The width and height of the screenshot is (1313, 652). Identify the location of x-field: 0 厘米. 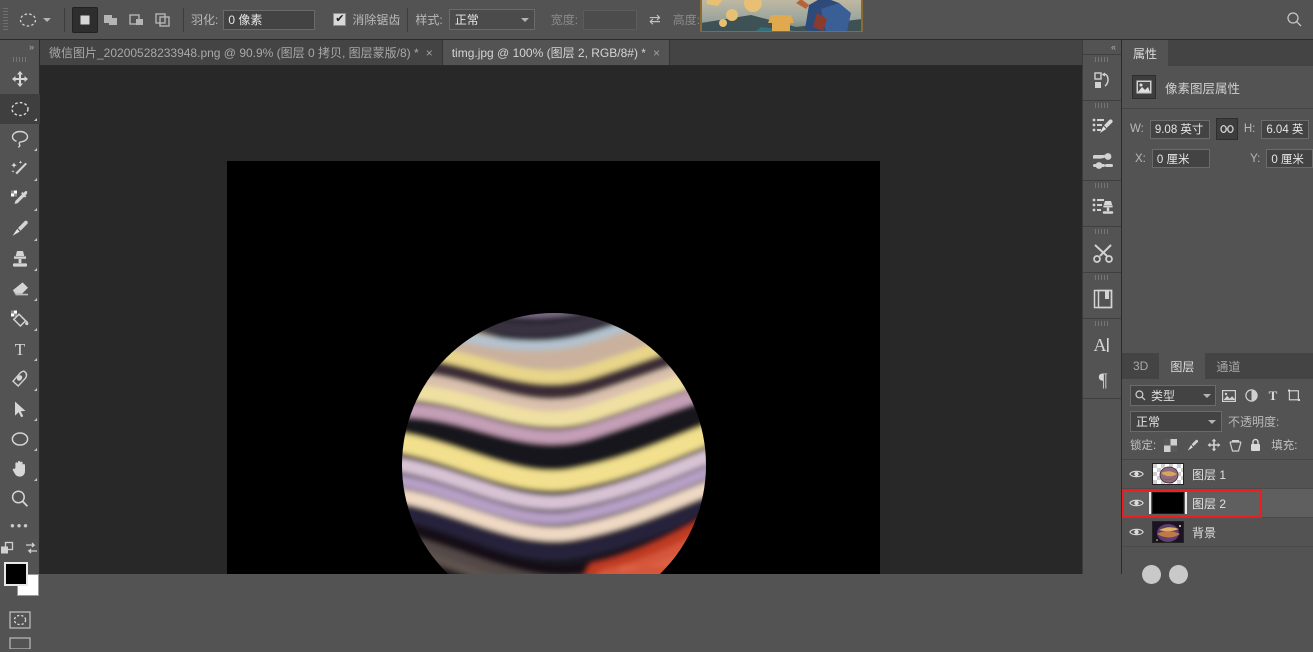
(1181, 158).